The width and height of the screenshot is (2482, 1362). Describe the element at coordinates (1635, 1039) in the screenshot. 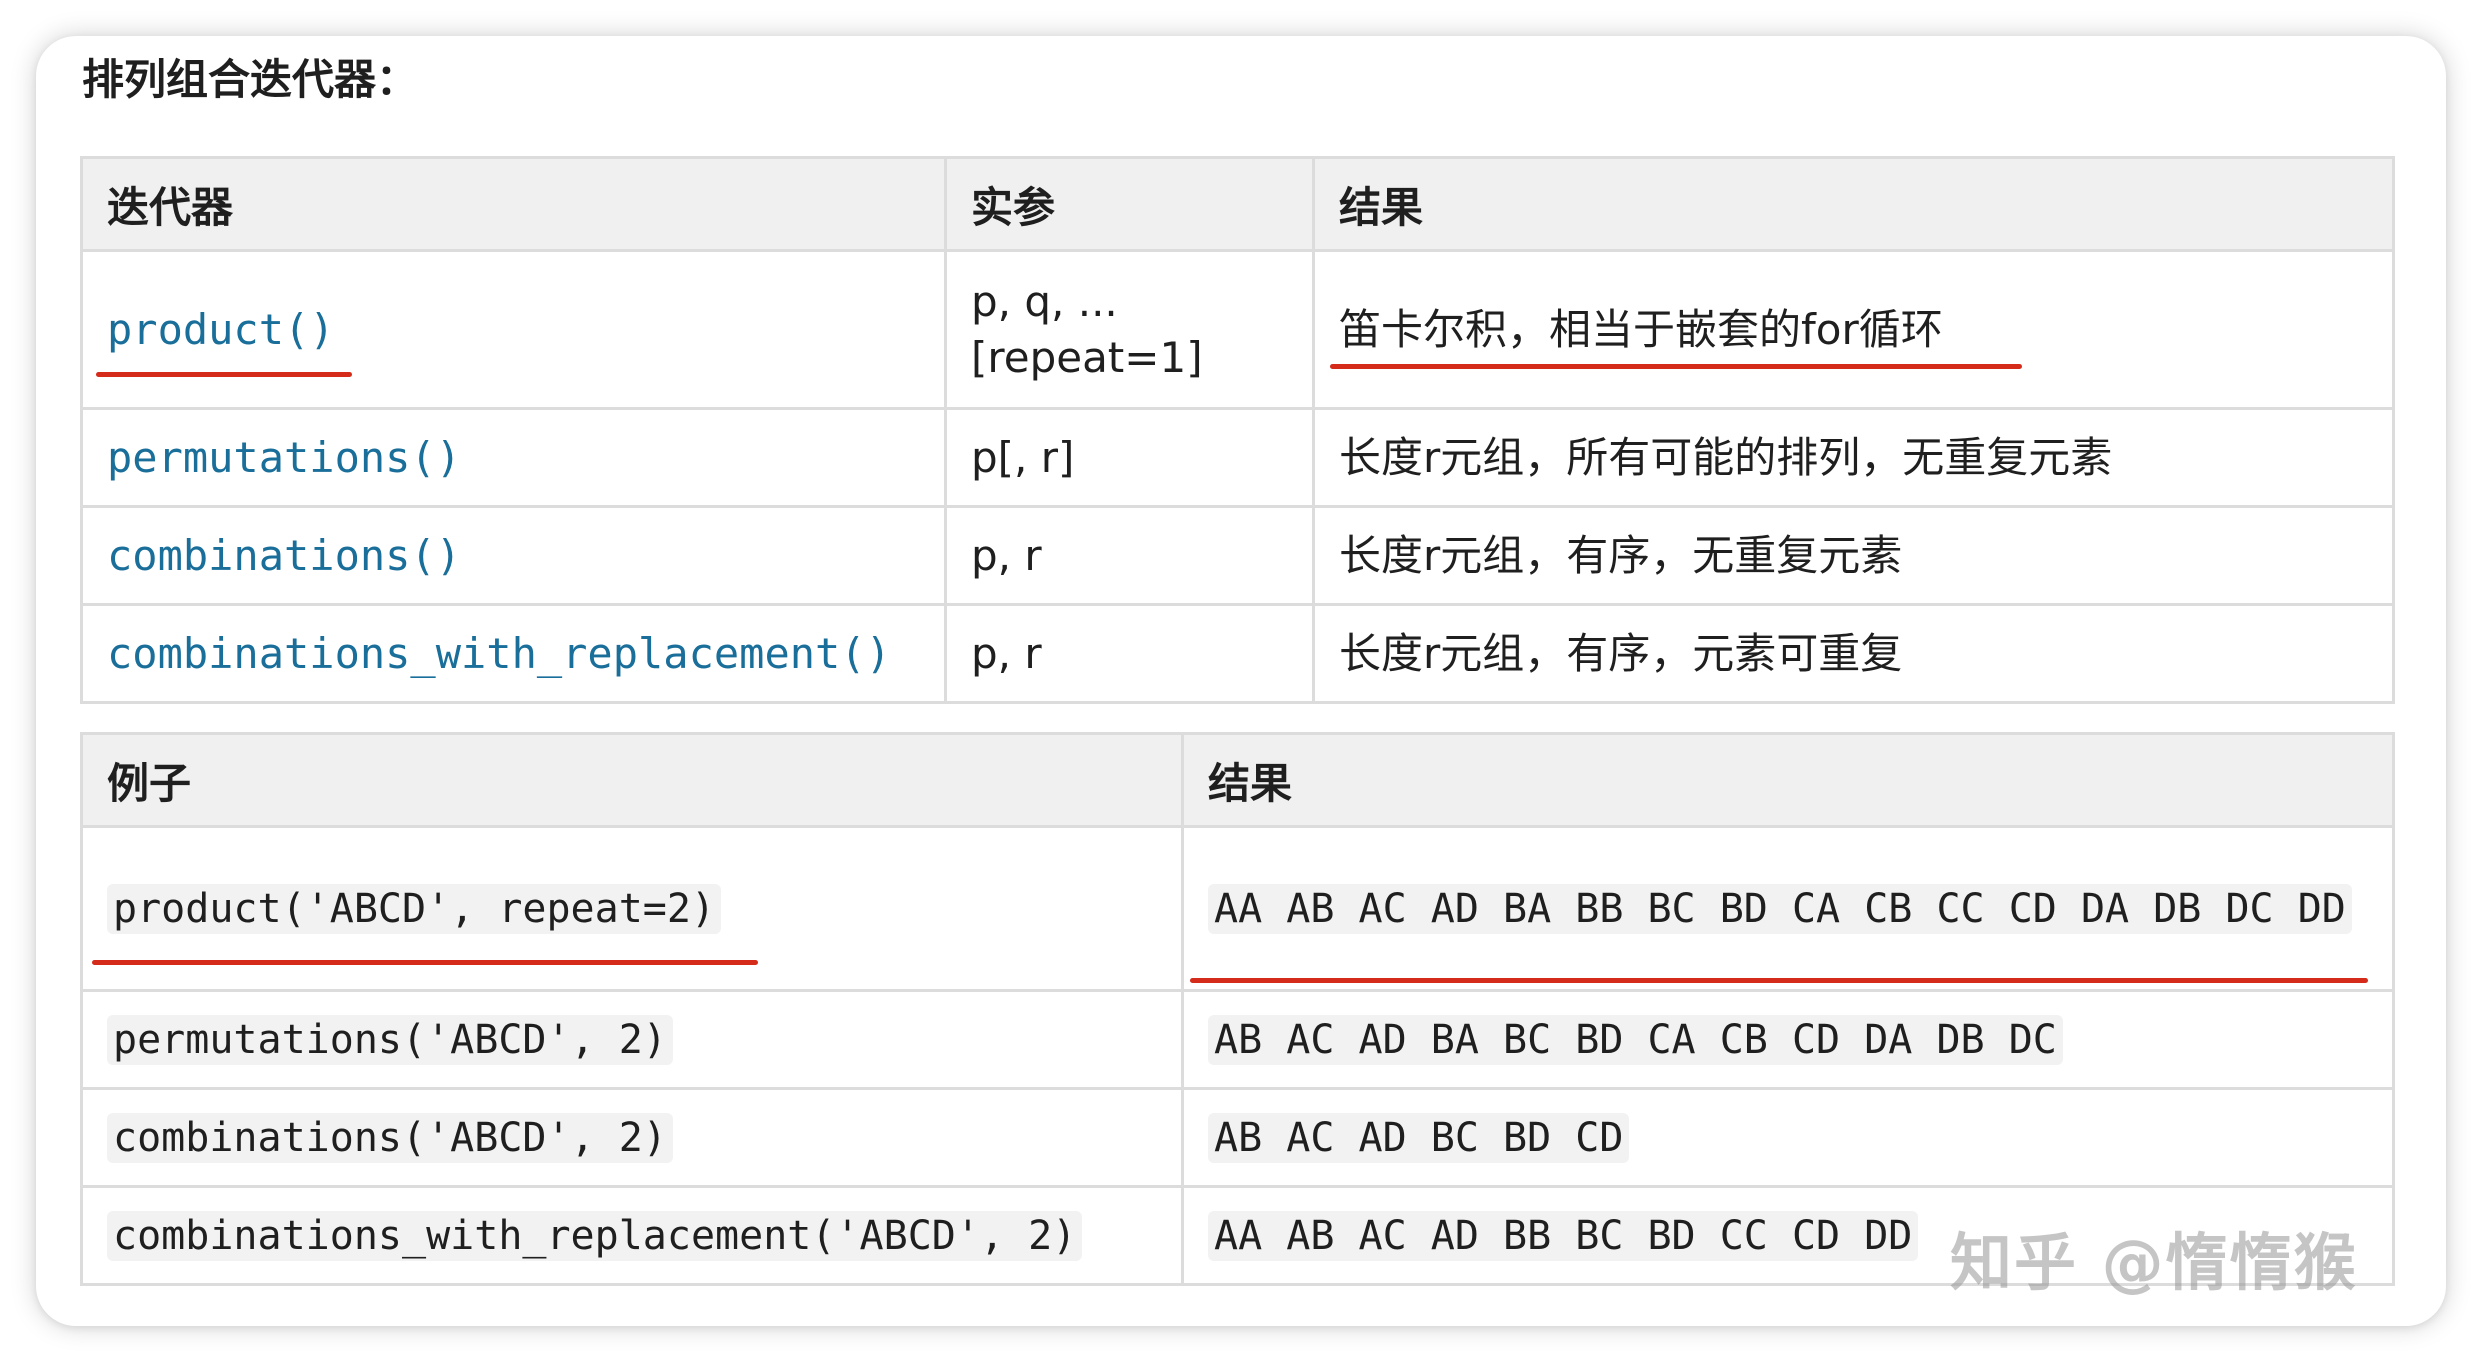

I see `result-code: AB AC AD BA BC BD CA CB CD DA DB DC` at that location.